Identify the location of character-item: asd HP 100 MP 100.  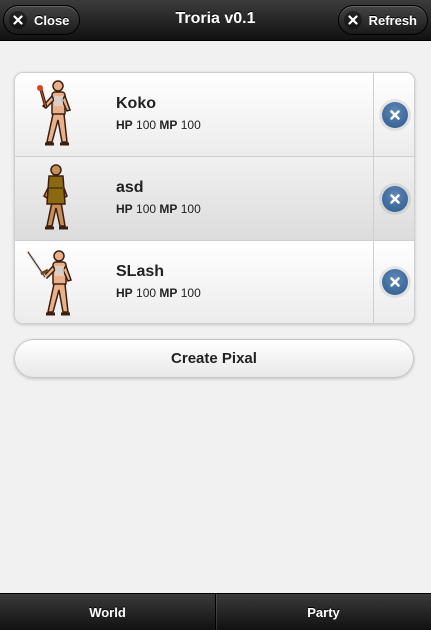
(214, 199).